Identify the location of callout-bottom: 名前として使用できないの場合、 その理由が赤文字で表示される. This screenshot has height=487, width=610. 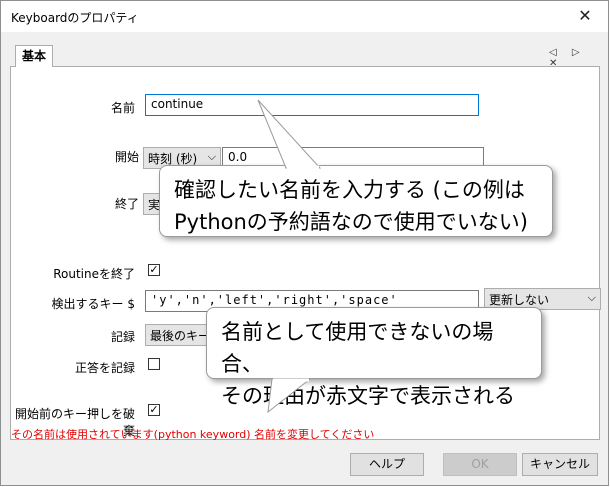
(374, 357).